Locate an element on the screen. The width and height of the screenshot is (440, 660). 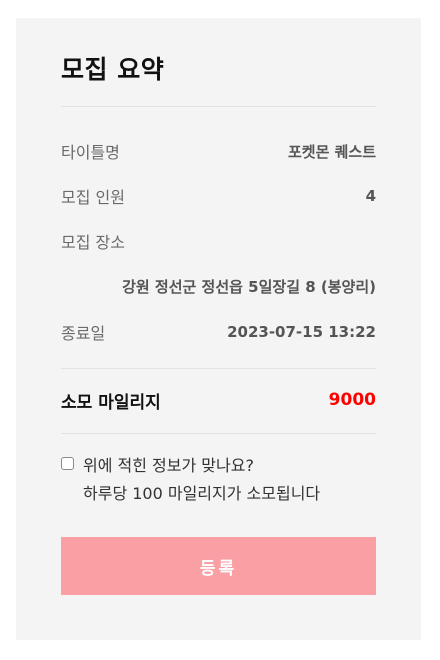
summary-title: 모집 요약 is located at coordinates (113, 69).